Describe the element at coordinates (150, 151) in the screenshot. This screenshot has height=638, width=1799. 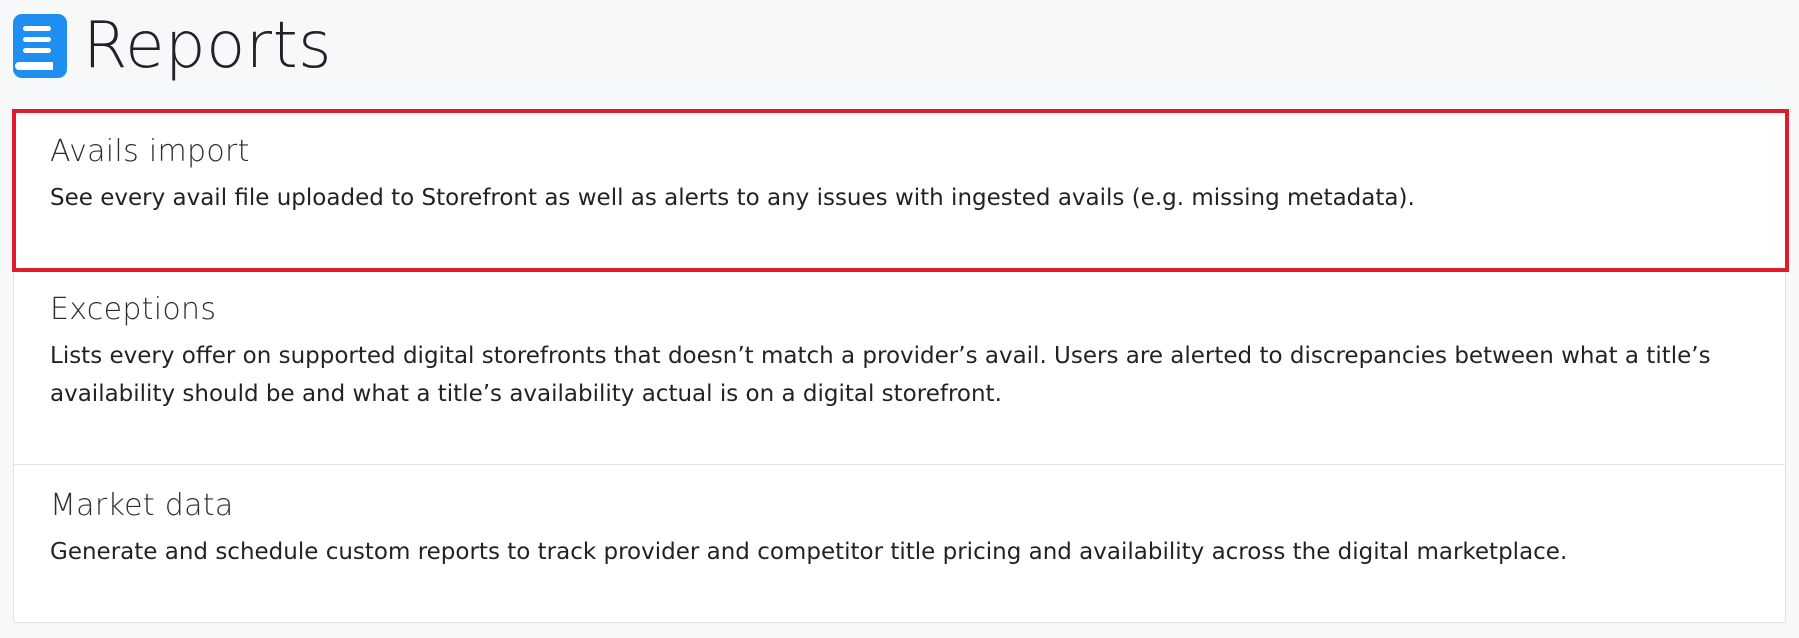
I see `report-title: Avails import` at that location.